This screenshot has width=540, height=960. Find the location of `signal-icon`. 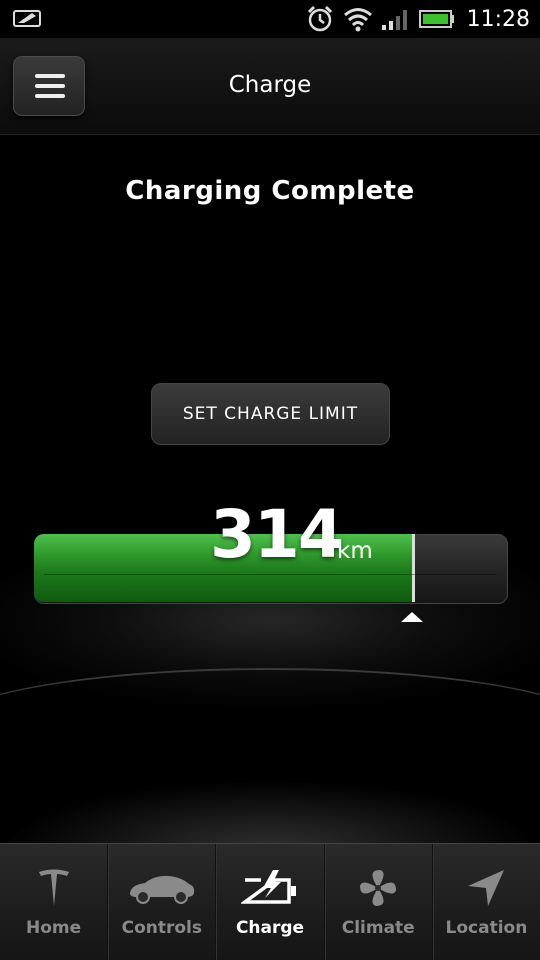

signal-icon is located at coordinates (394, 20).